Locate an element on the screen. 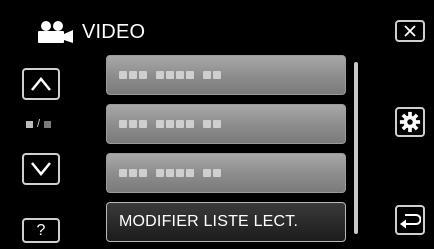 The height and width of the screenshot is (249, 434). page-indicator: / is located at coordinates (39, 124).